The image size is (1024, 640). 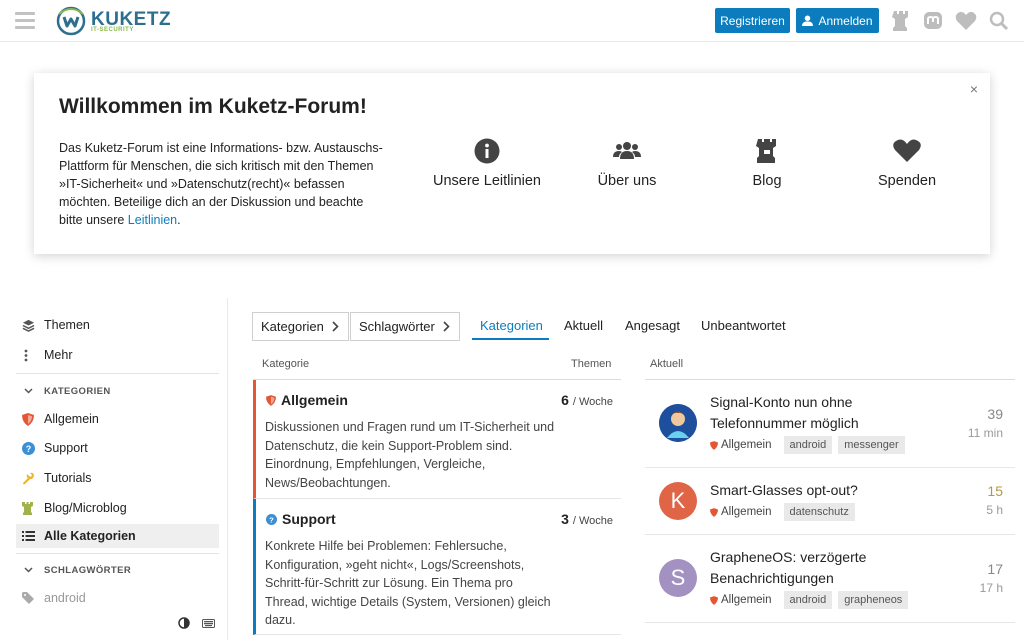 What do you see at coordinates (819, 512) in the screenshot?
I see `topic-tag: datenschutz` at bounding box center [819, 512].